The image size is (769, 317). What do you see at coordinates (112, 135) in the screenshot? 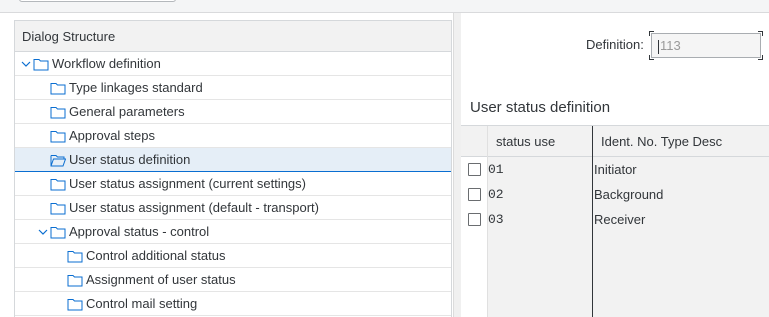
I see `tree-item-label: Approval steps` at bounding box center [112, 135].